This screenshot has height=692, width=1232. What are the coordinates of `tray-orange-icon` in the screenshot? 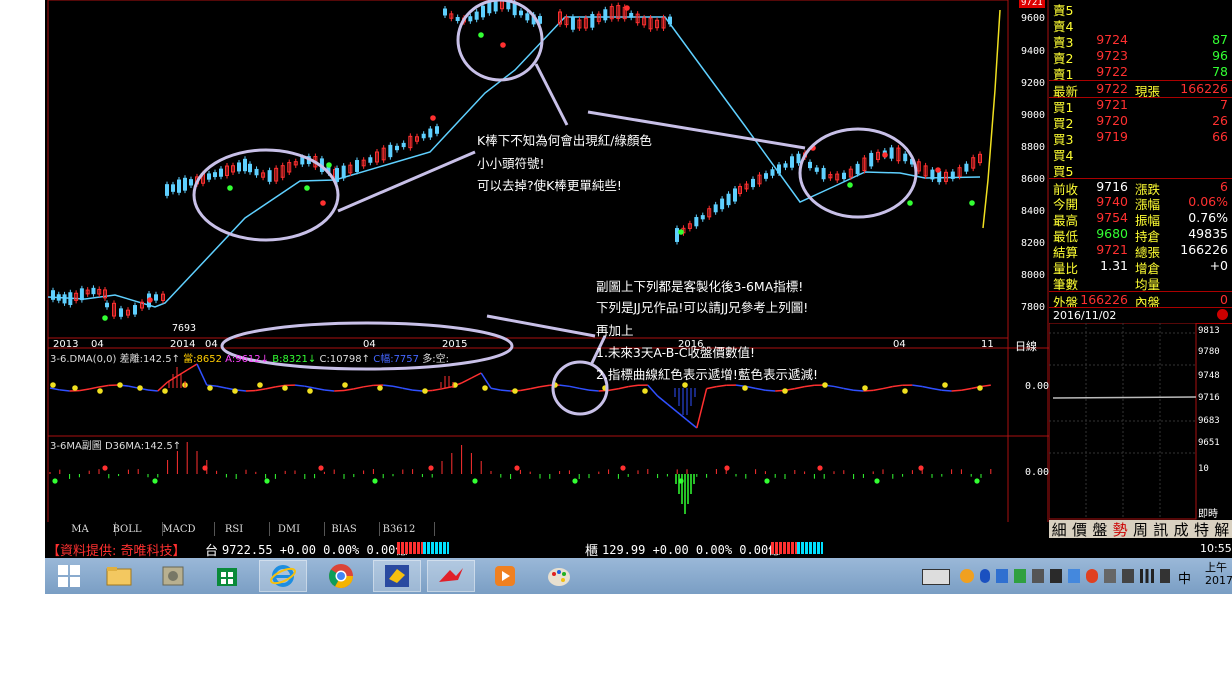 It's located at (967, 576).